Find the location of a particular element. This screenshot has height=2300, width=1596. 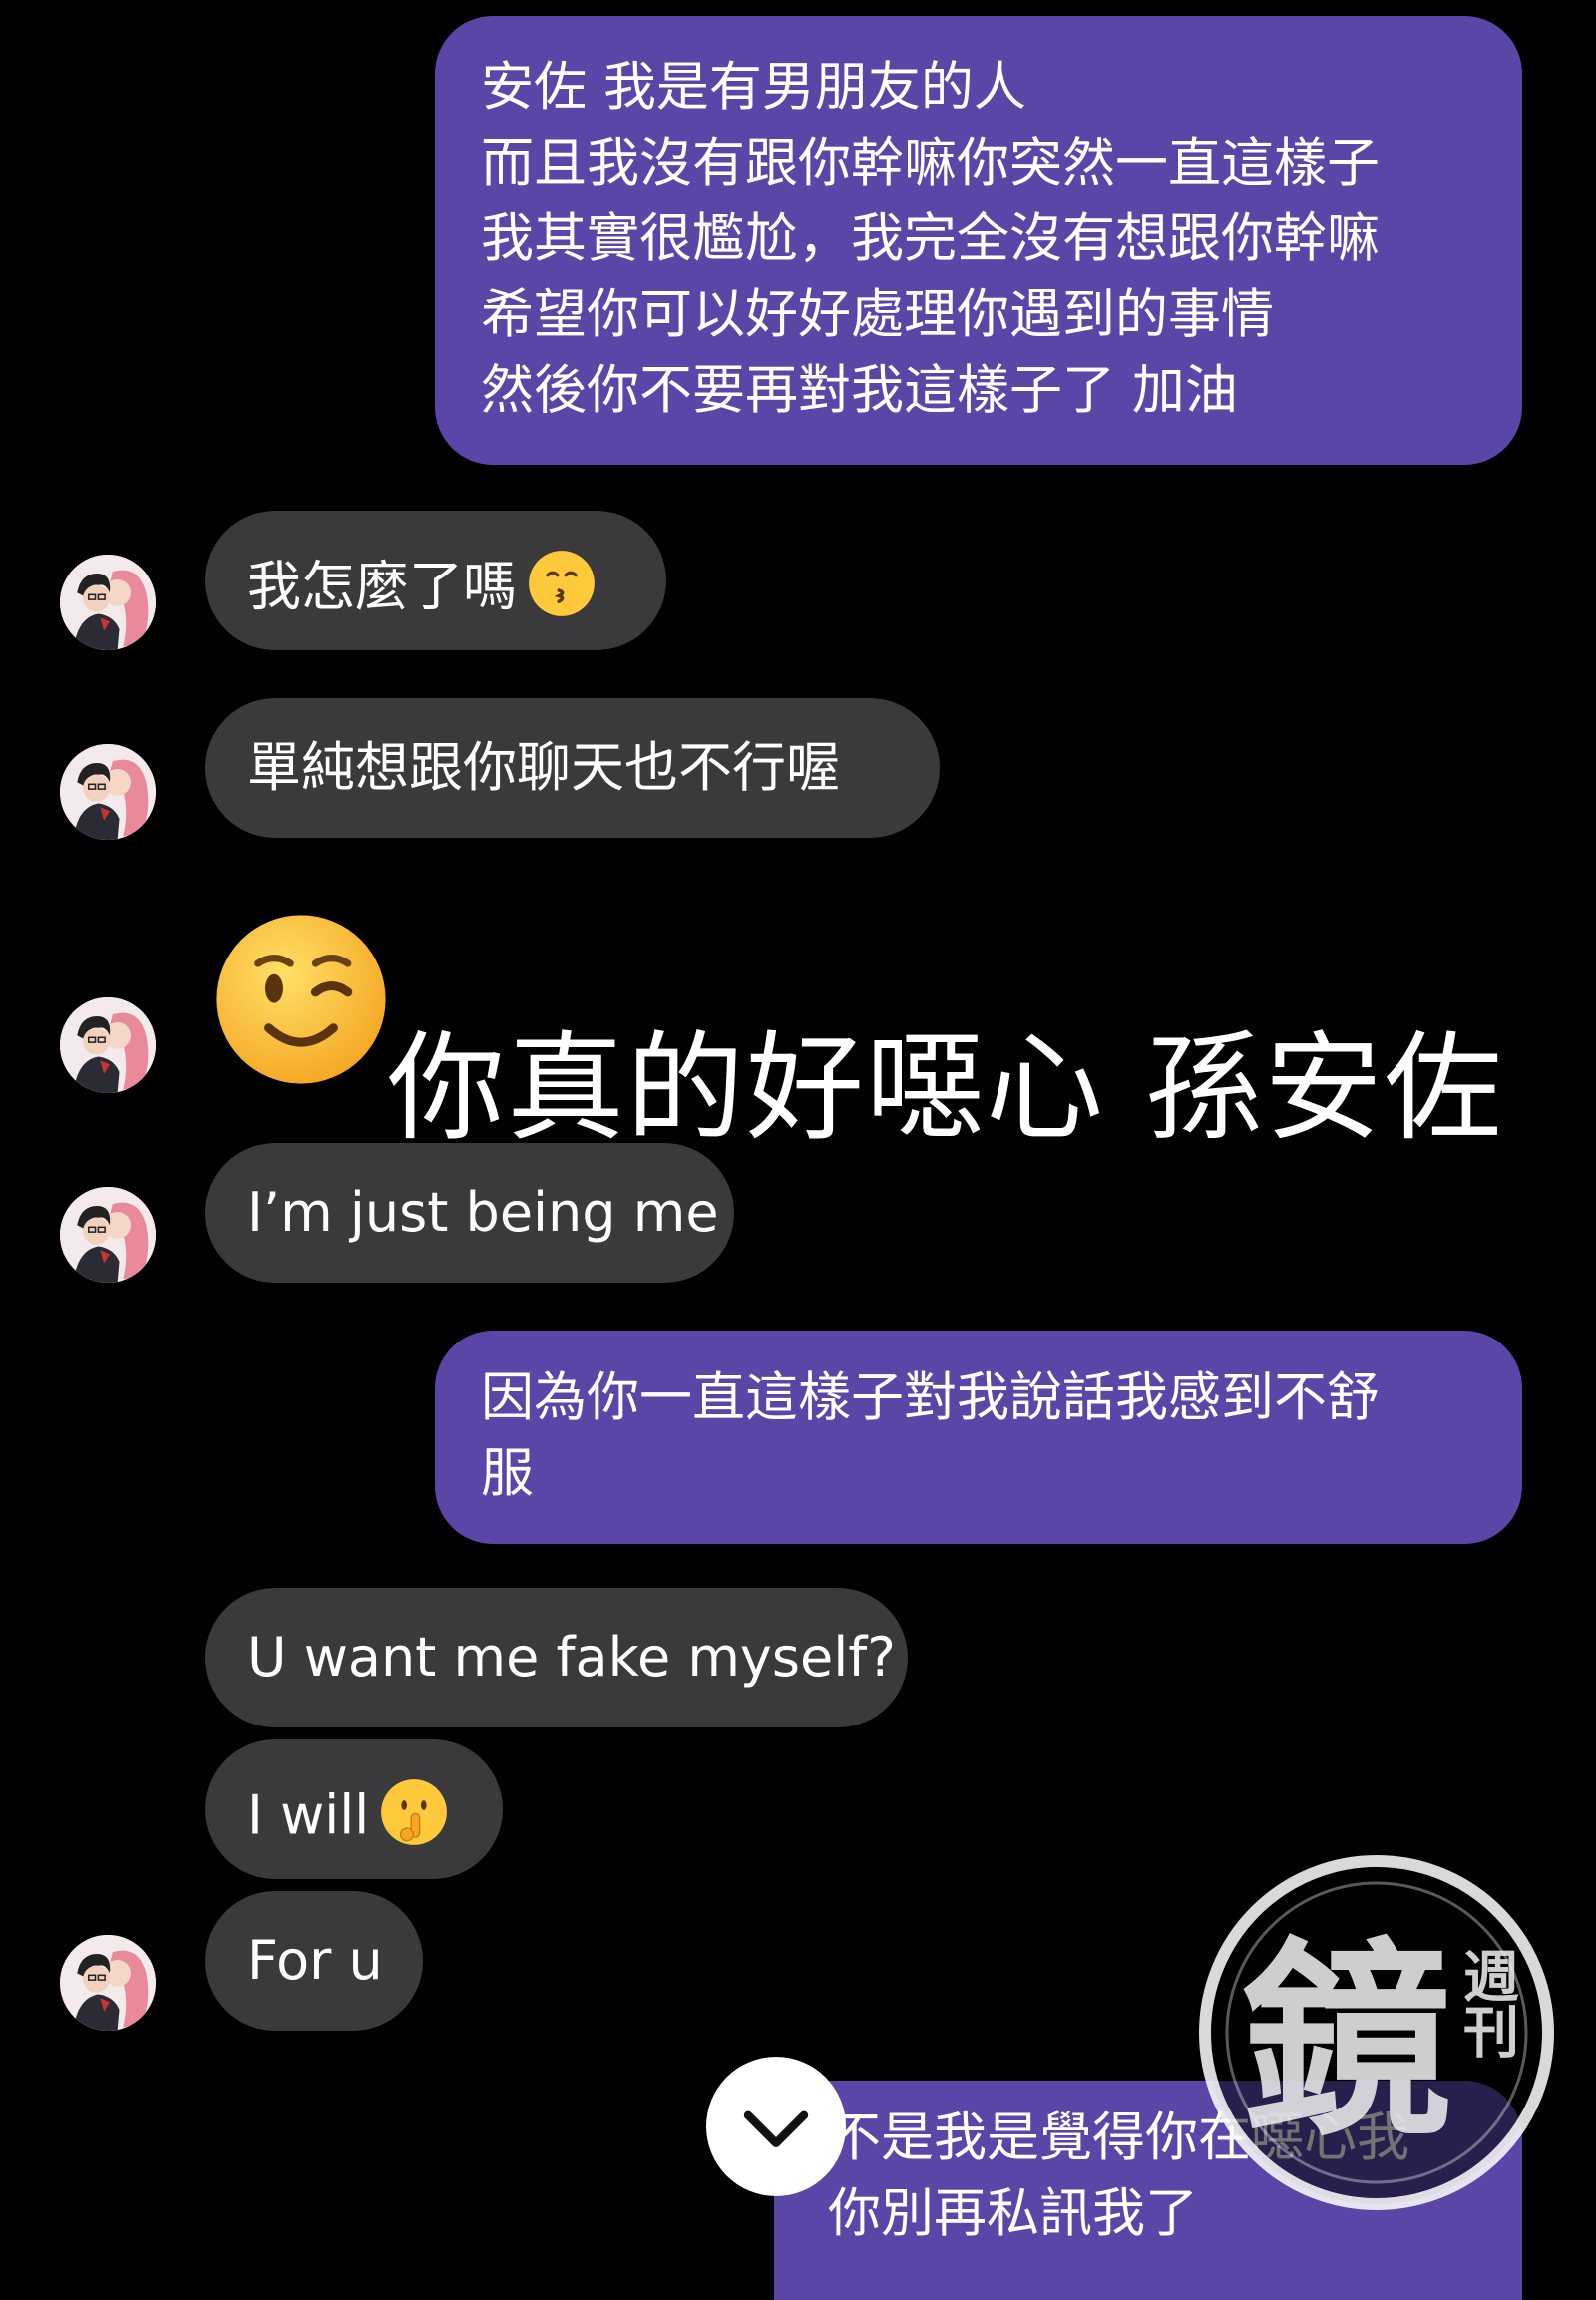

incoming-message-8: I will is located at coordinates (354, 1809).